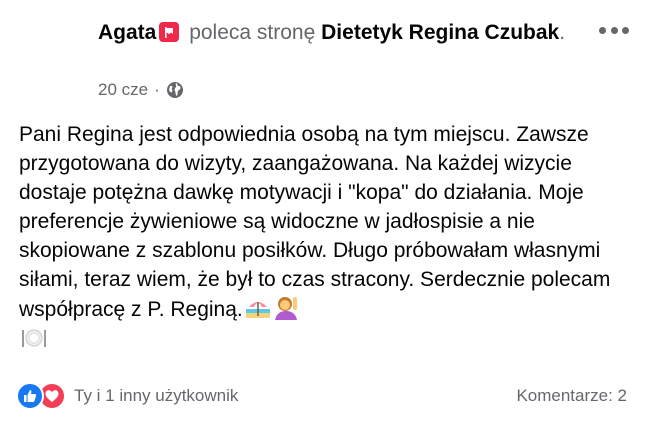 The height and width of the screenshot is (422, 645). Describe the element at coordinates (258, 309) in the screenshot. I see `beach-umbrella-icon` at that location.